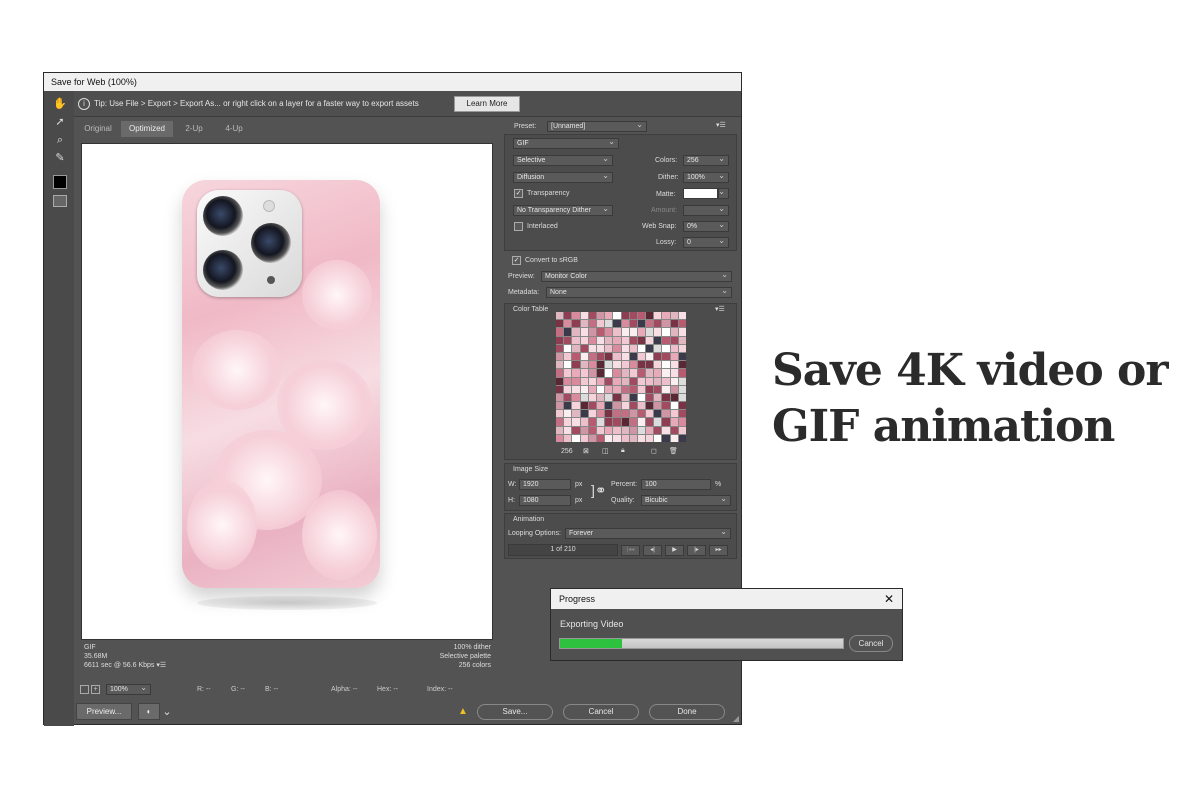 This screenshot has width=1200, height=800. I want to click on dither-amount-select: 100%, so click(706, 177).